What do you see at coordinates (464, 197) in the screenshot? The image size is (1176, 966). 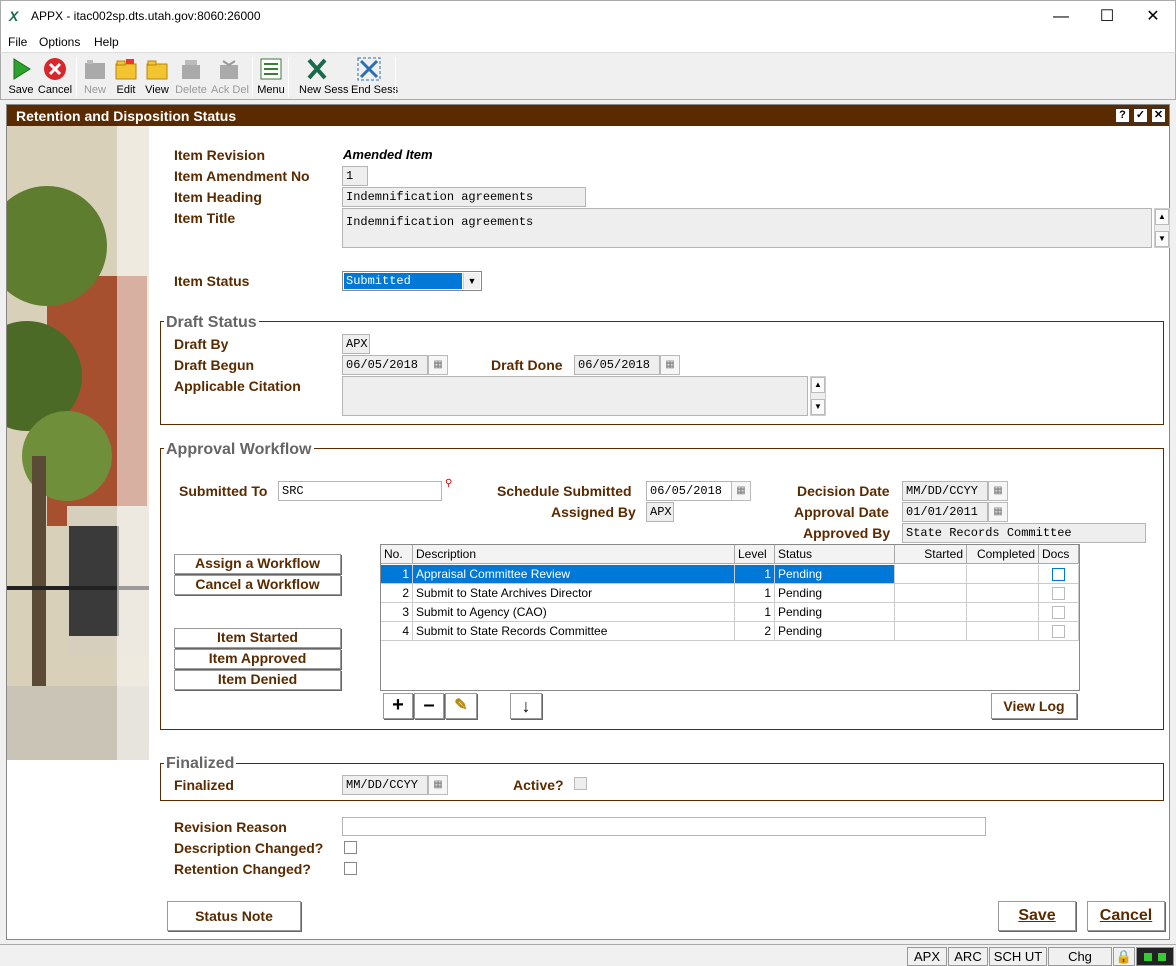 I see `heading-field: Indemnification agreements` at bounding box center [464, 197].